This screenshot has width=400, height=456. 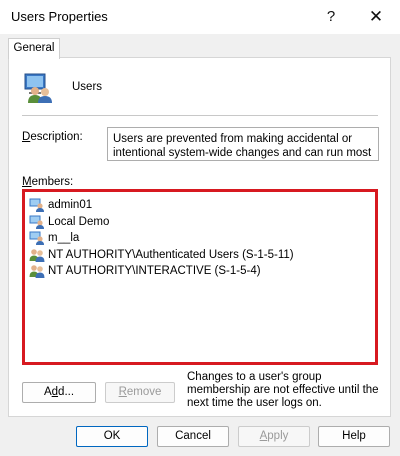 I want to click on member-name: Local Demo, so click(x=79, y=221).